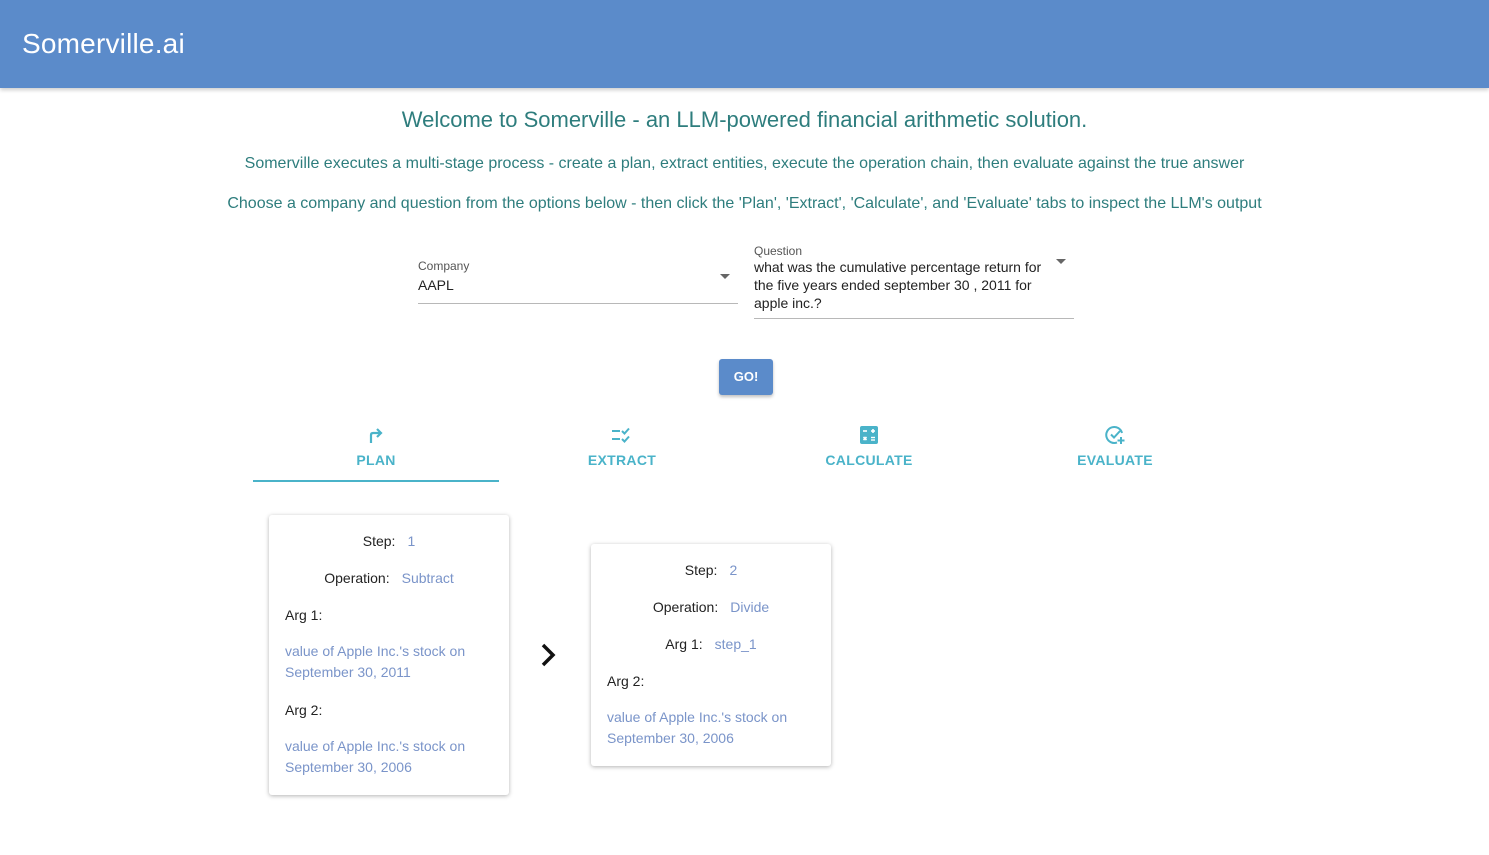 Image resolution: width=1489 pixels, height=855 pixels. What do you see at coordinates (411, 541) in the screenshot?
I see `step-value: 1` at bounding box center [411, 541].